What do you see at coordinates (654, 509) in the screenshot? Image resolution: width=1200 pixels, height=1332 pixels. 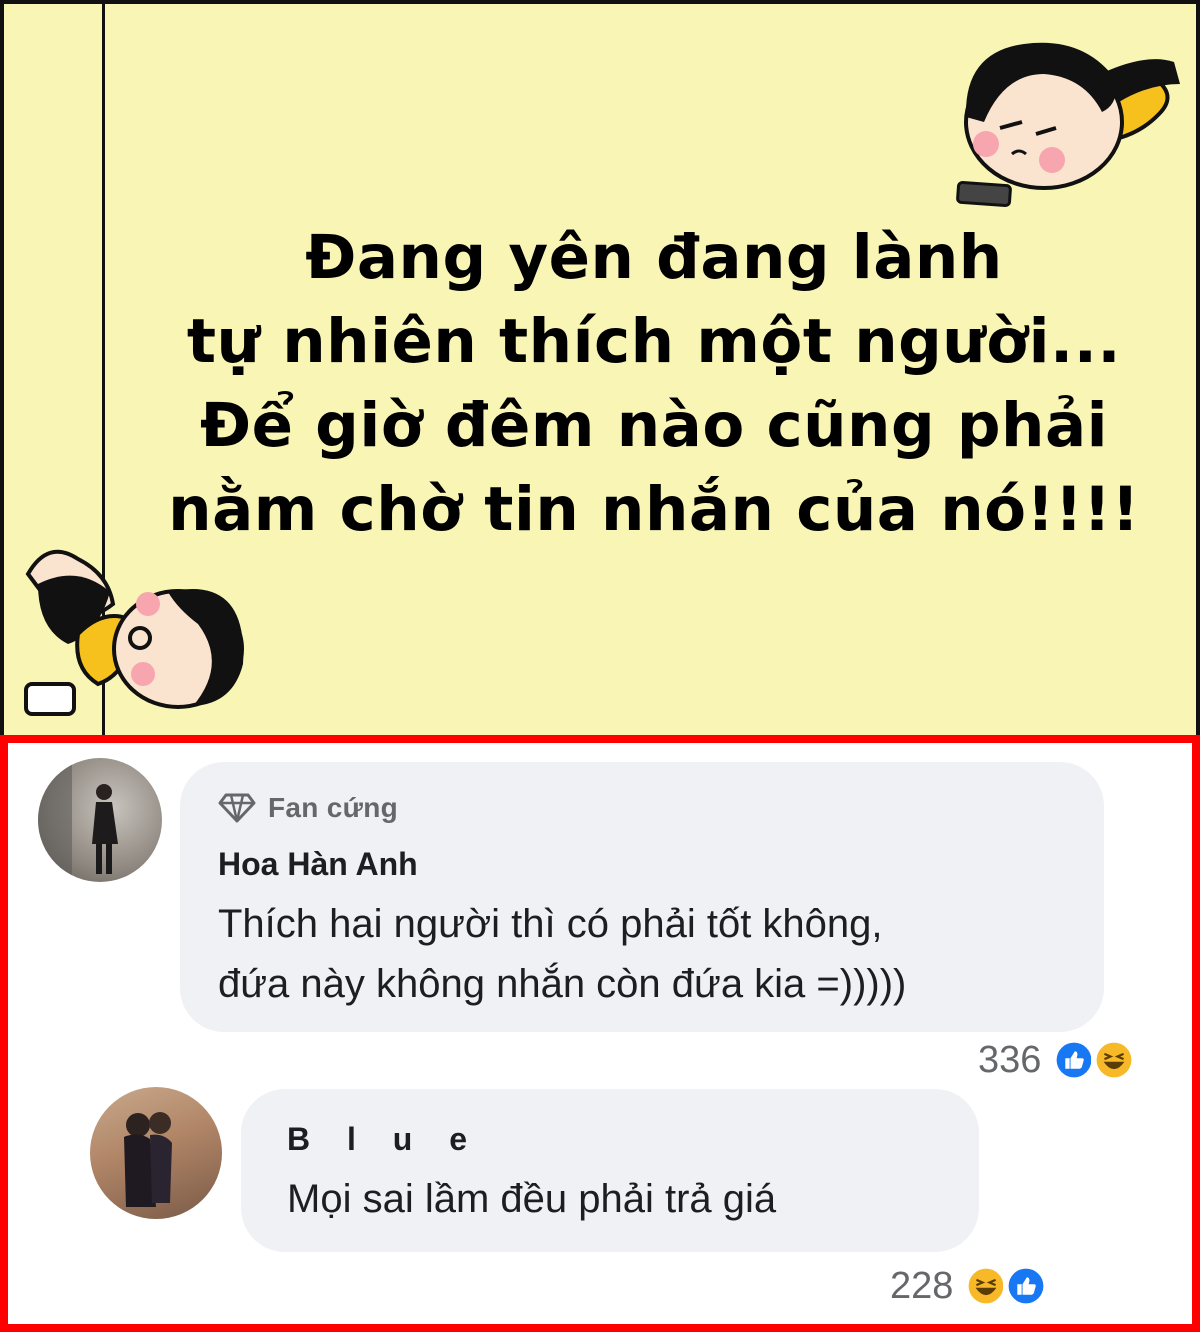 I see `caption-line-4: nằm chờ tin nhắn của nó!!!!` at bounding box center [654, 509].